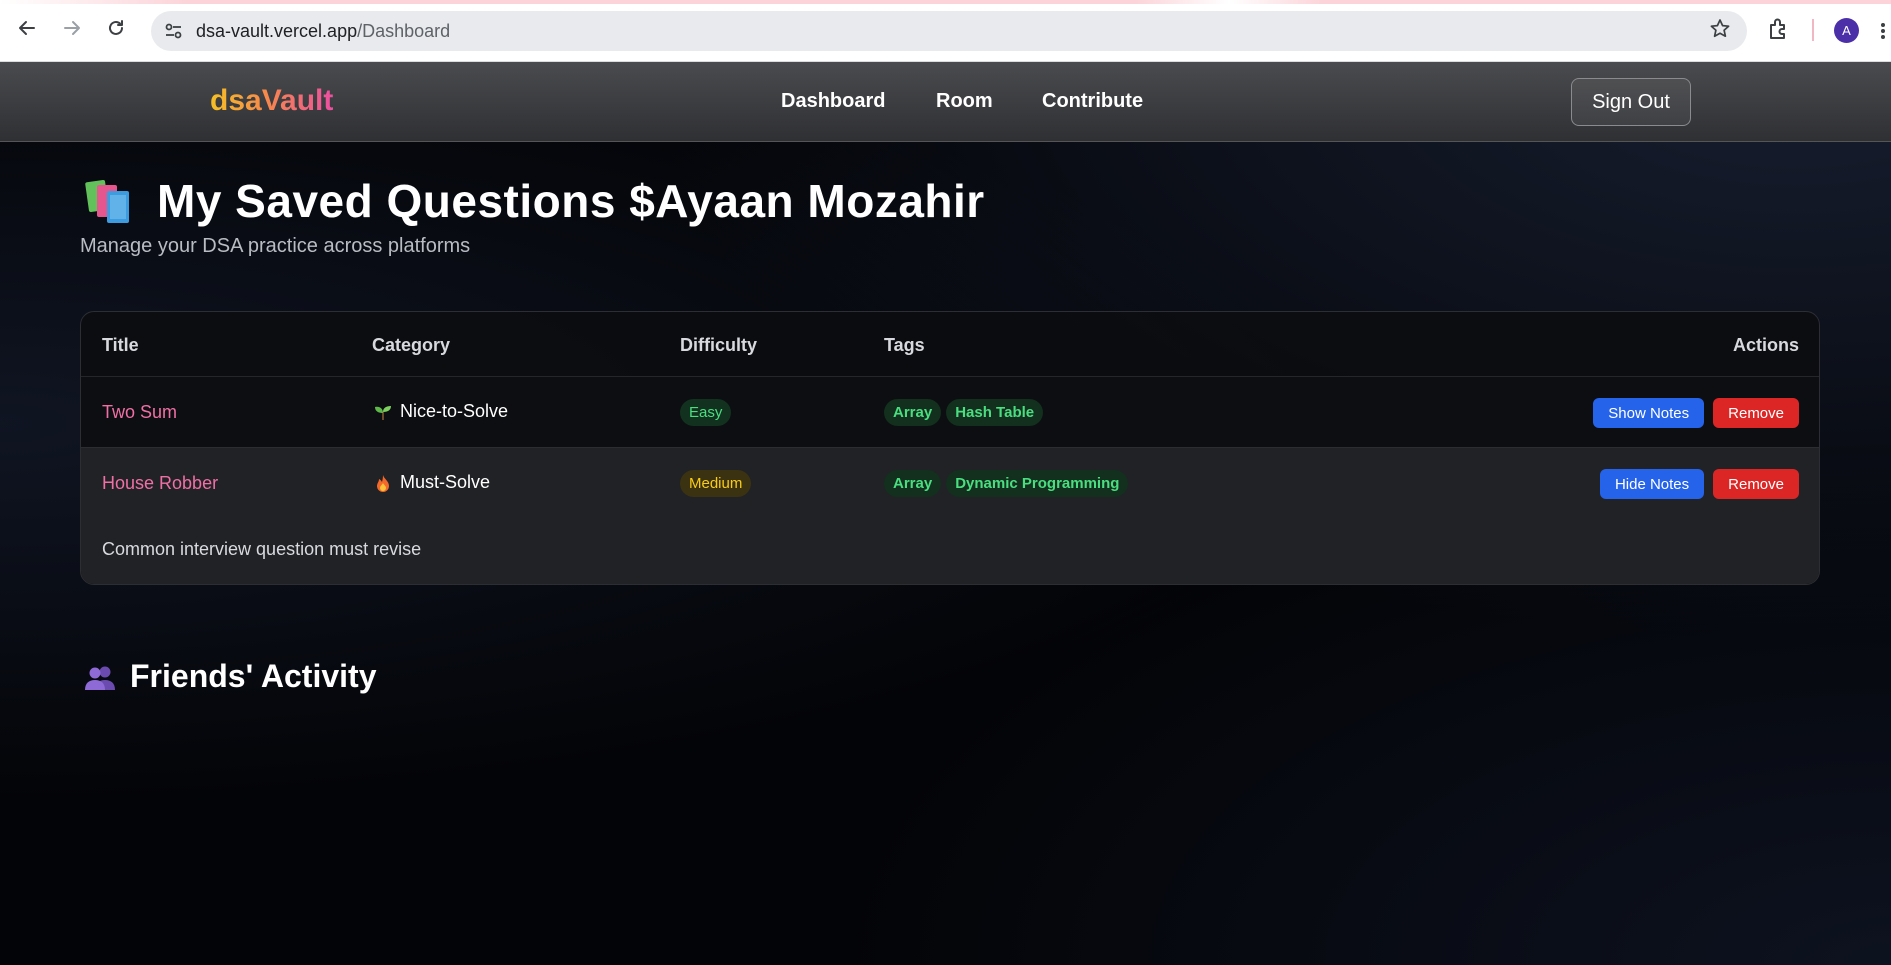 The image size is (1891, 965). Describe the element at coordinates (116, 28) in the screenshot. I see `reload-icon` at that location.